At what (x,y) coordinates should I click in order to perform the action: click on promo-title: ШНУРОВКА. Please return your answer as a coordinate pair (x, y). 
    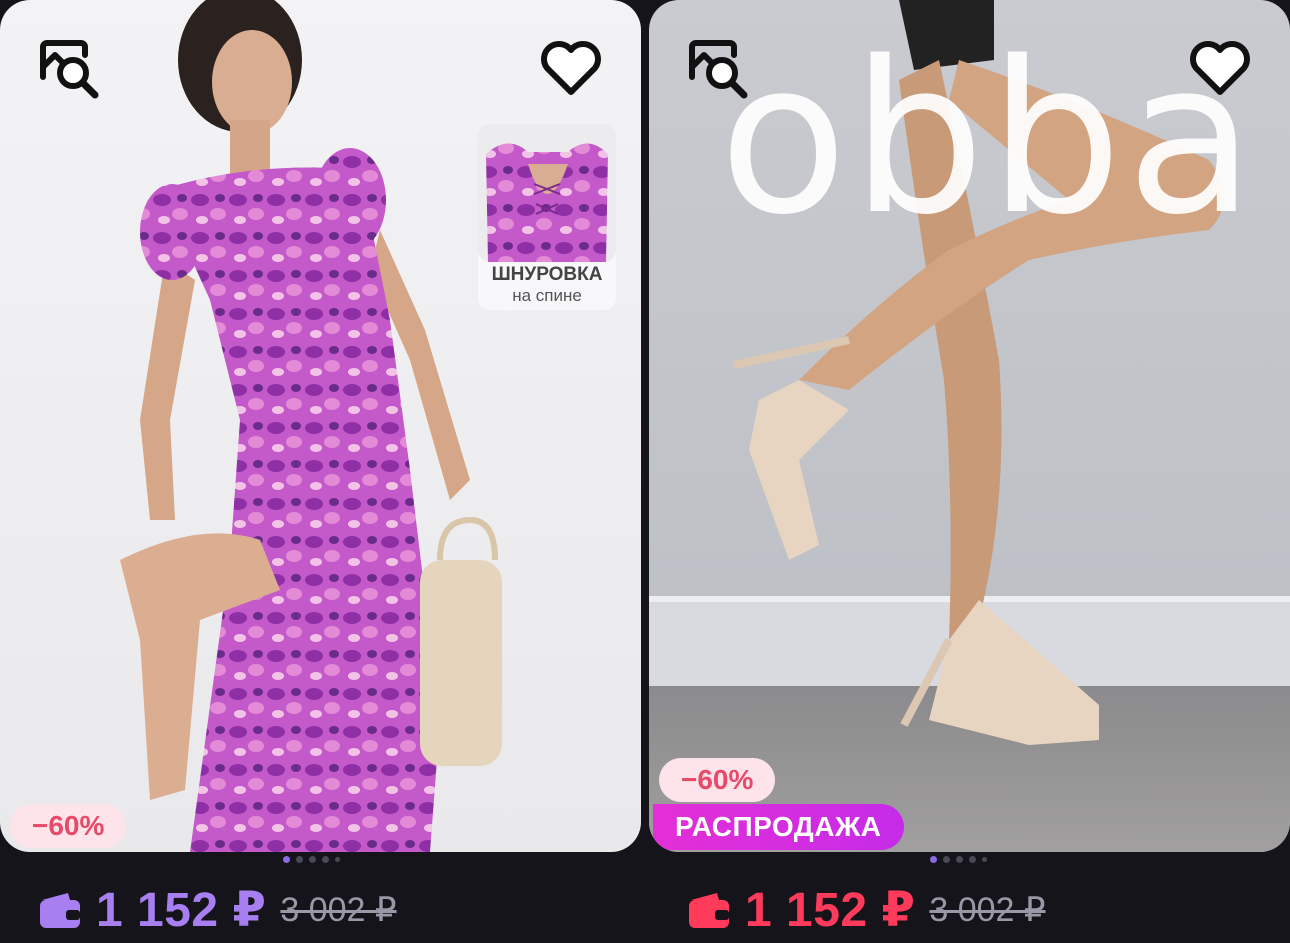
    Looking at the image, I should click on (547, 274).